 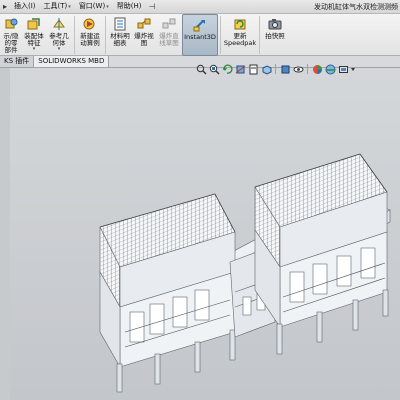 I want to click on hide-show-items-icon, so click(x=298, y=69).